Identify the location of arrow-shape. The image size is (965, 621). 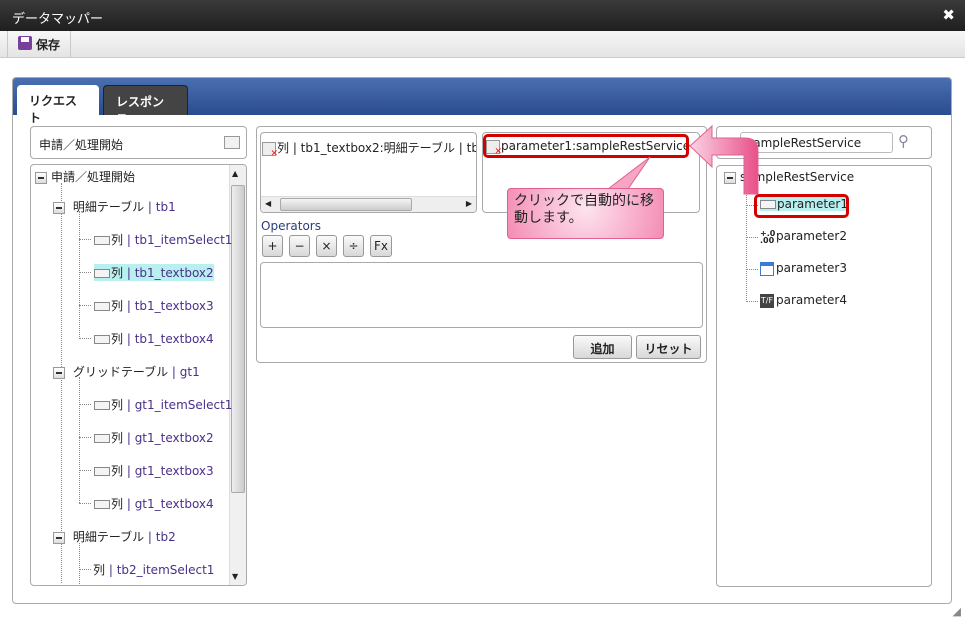
(724, 159).